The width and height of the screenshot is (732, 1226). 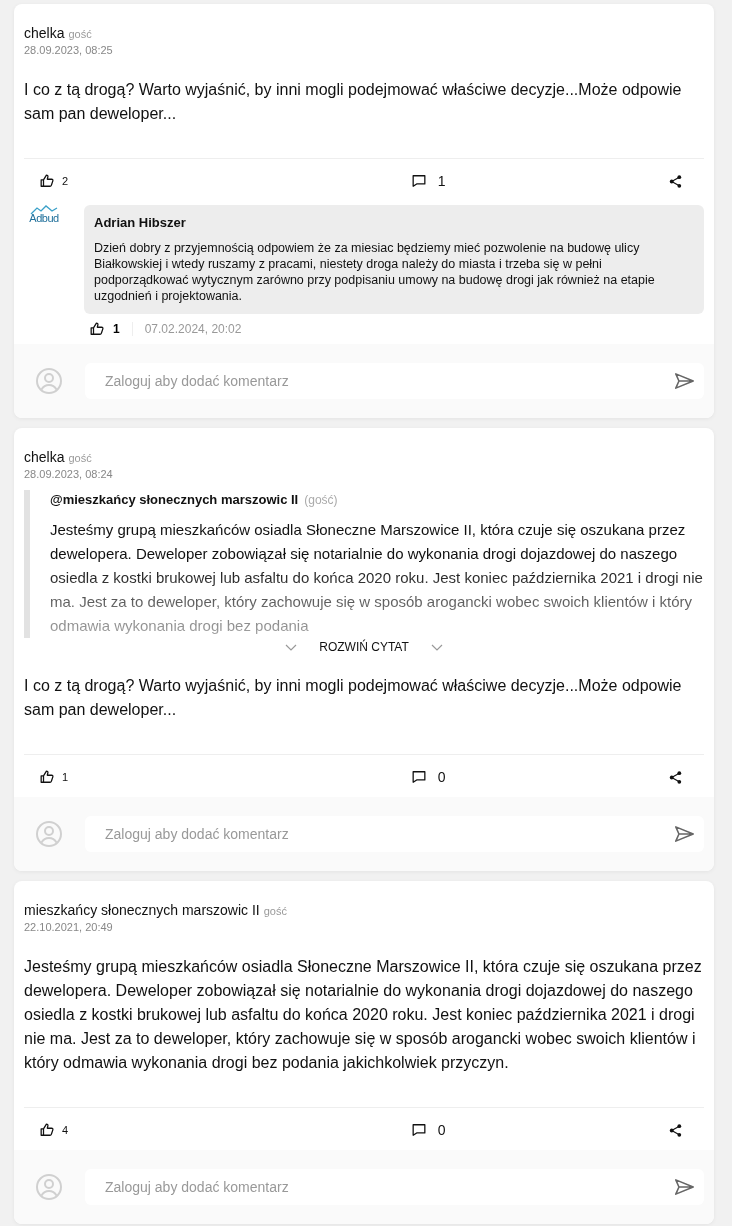 I want to click on like-button: 2, so click(x=54, y=181).